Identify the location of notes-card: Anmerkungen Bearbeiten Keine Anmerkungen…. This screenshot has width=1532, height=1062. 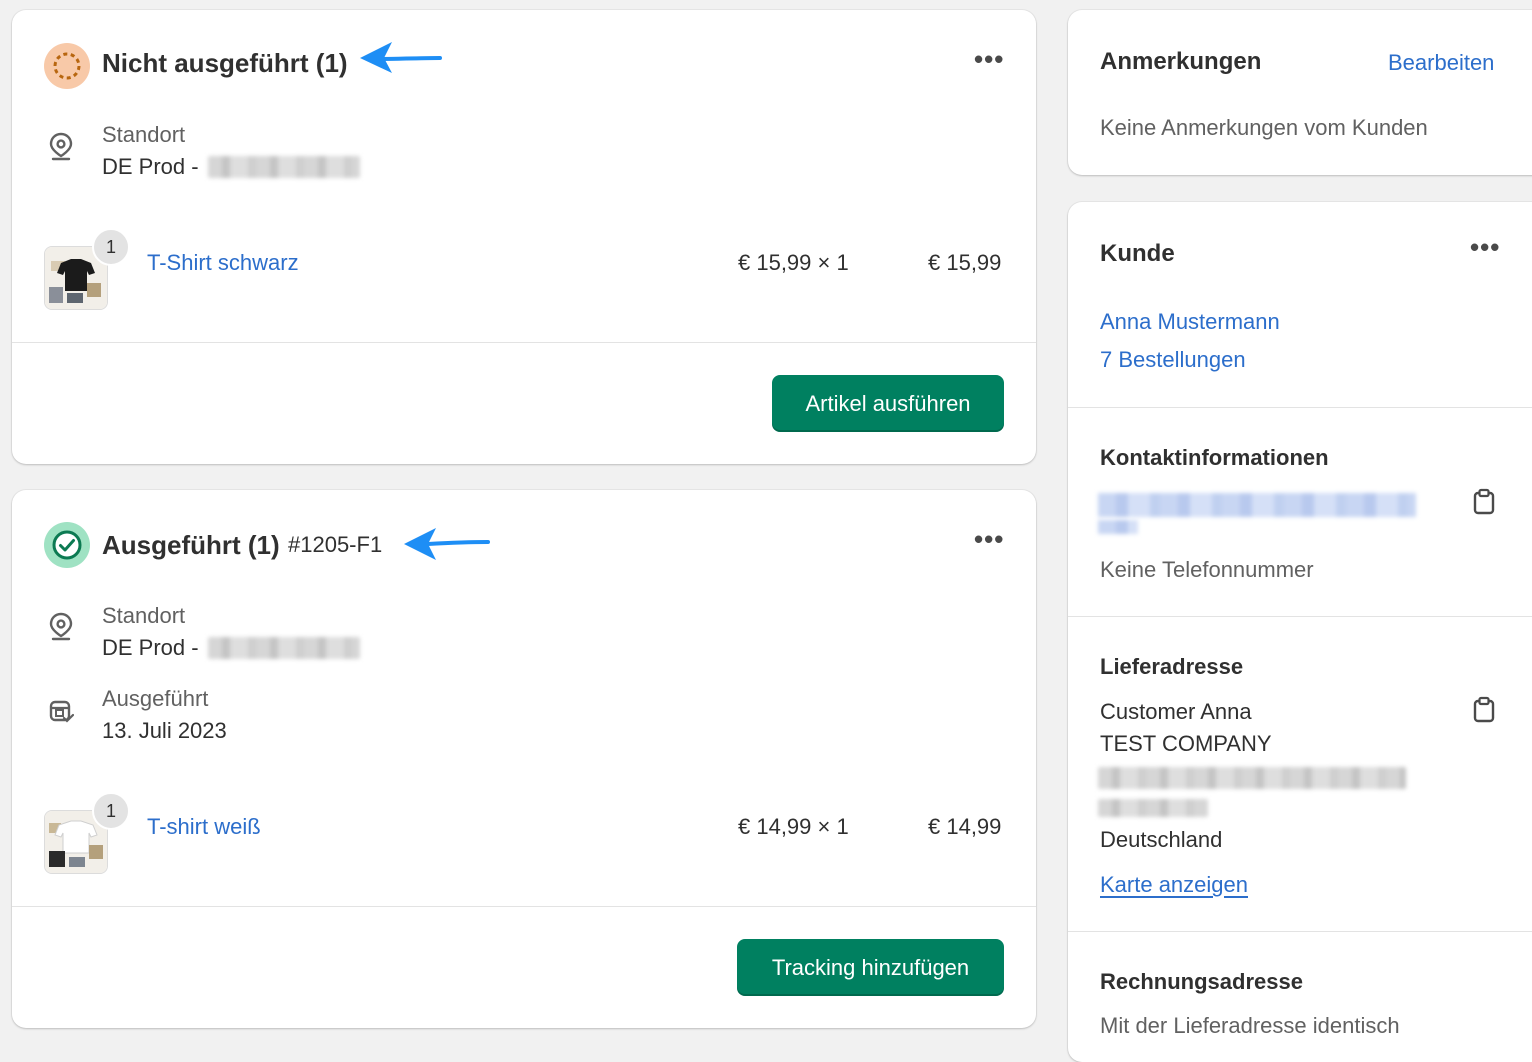
(1300, 92).